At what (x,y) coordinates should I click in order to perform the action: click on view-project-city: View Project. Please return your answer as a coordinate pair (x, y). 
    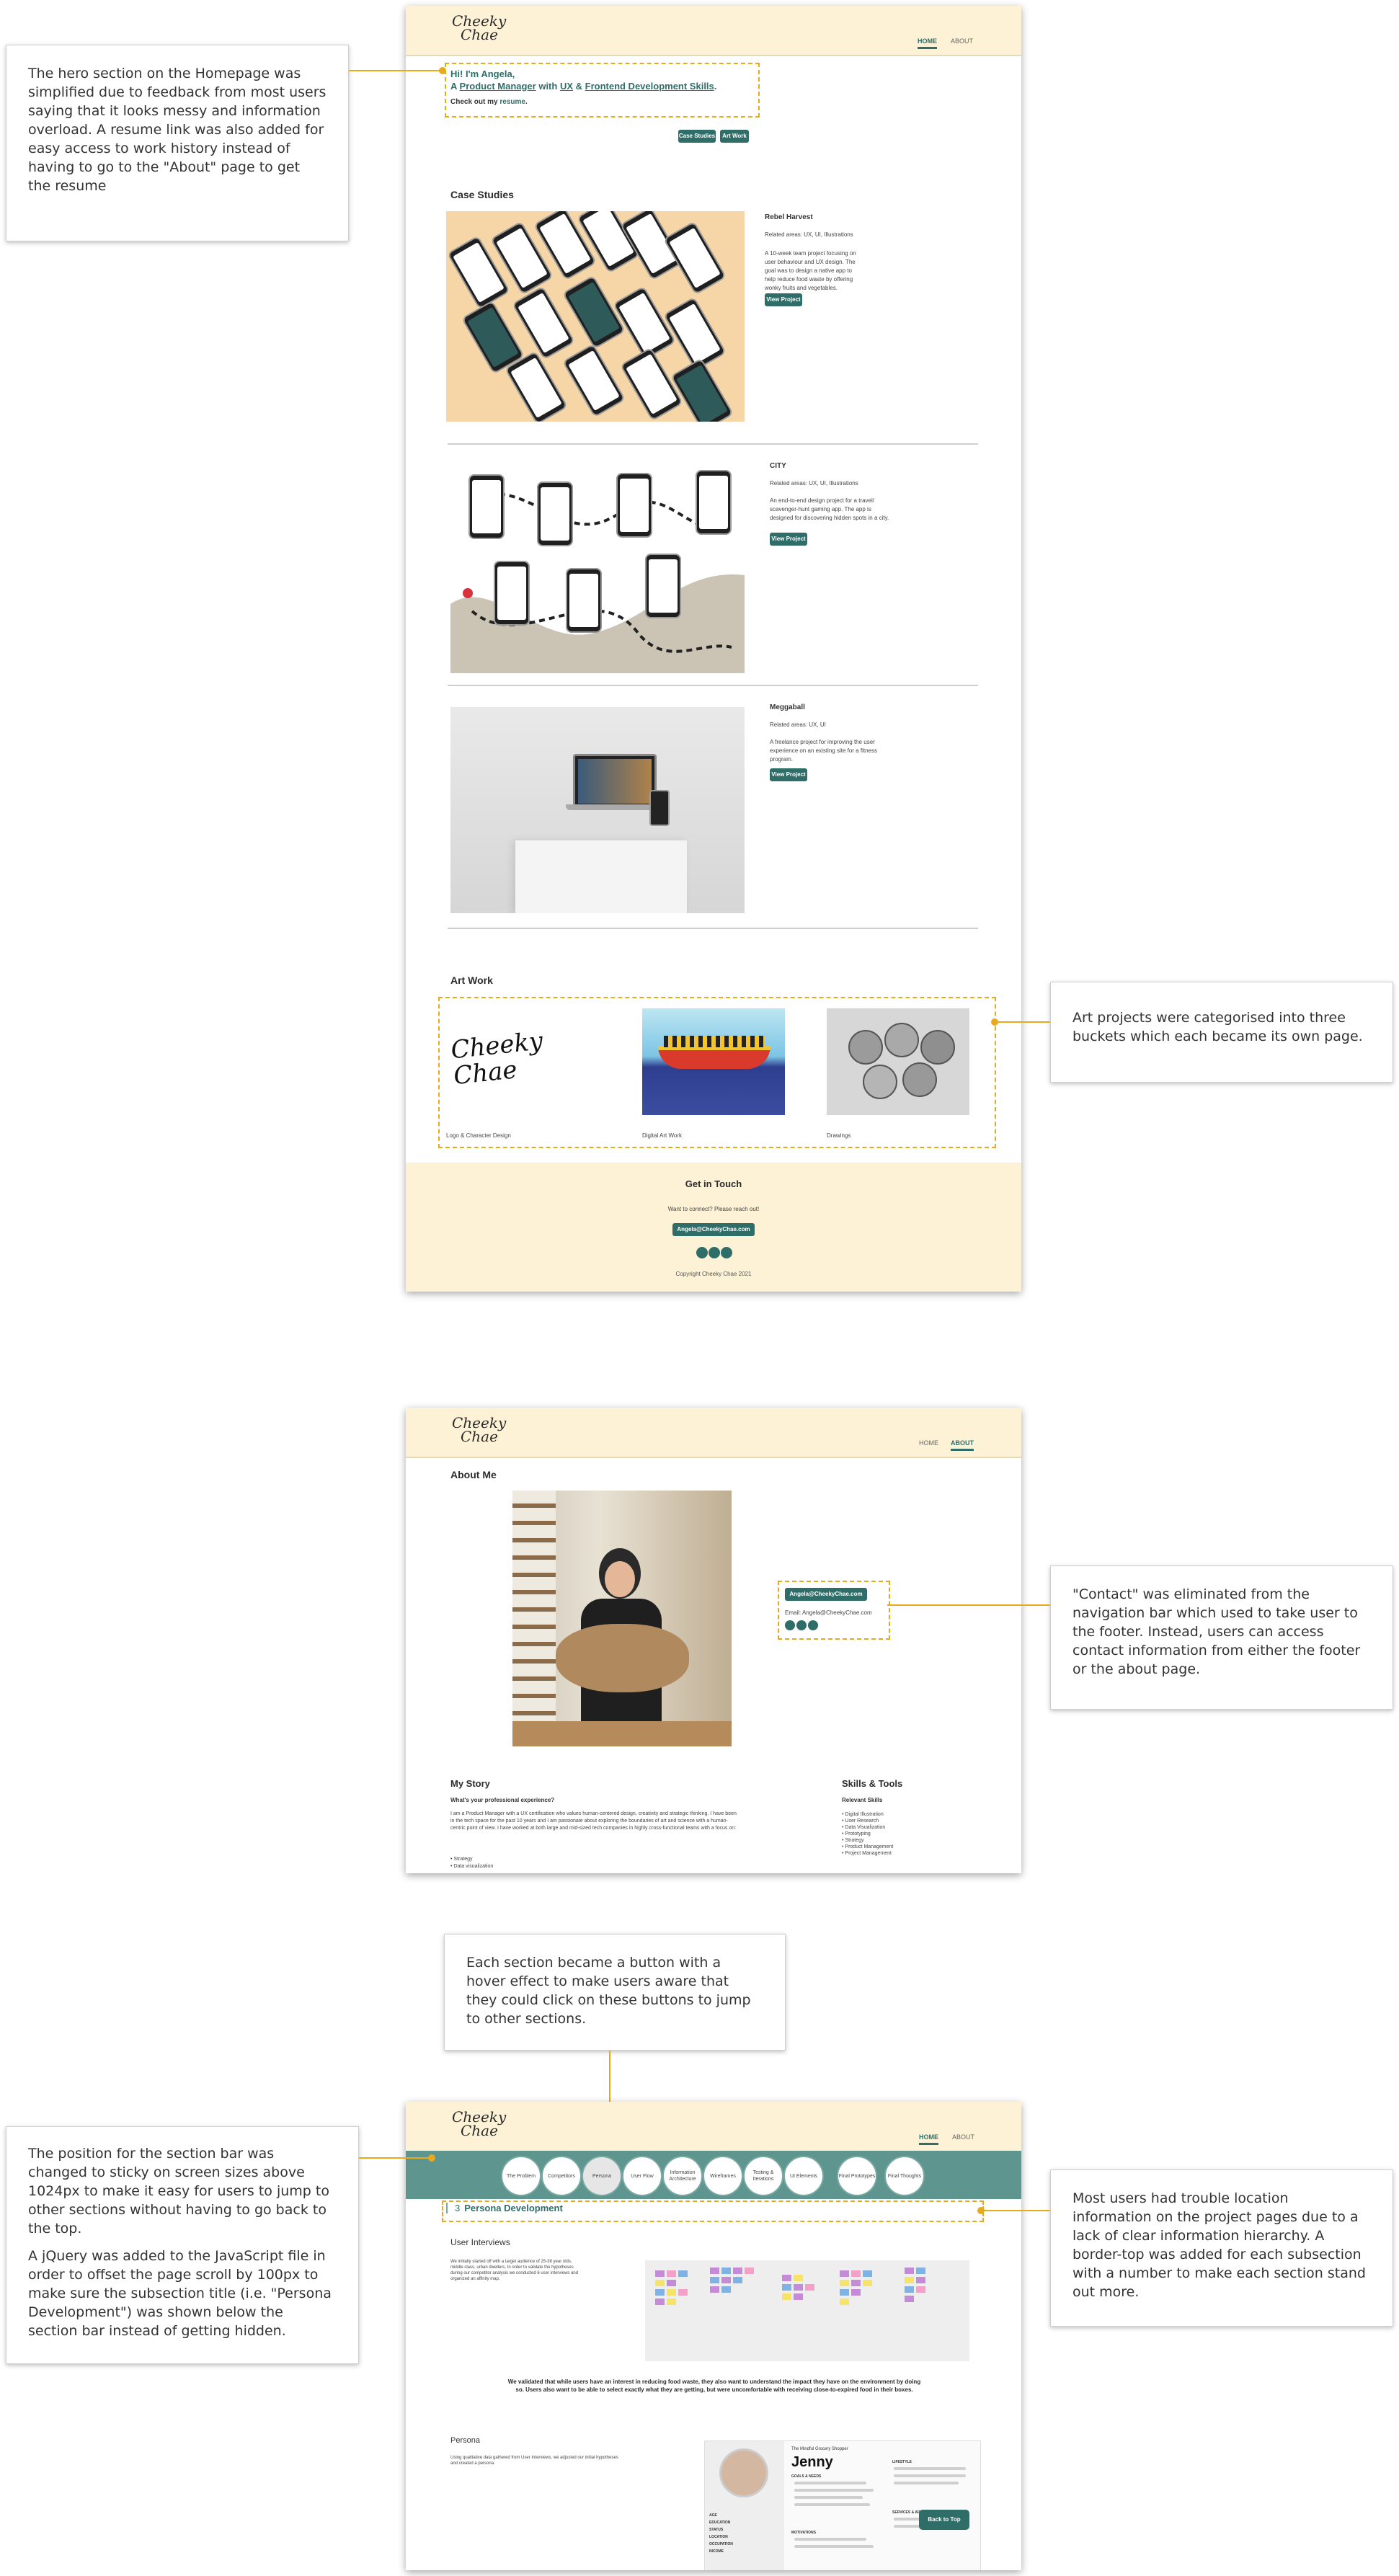
    Looking at the image, I should click on (789, 539).